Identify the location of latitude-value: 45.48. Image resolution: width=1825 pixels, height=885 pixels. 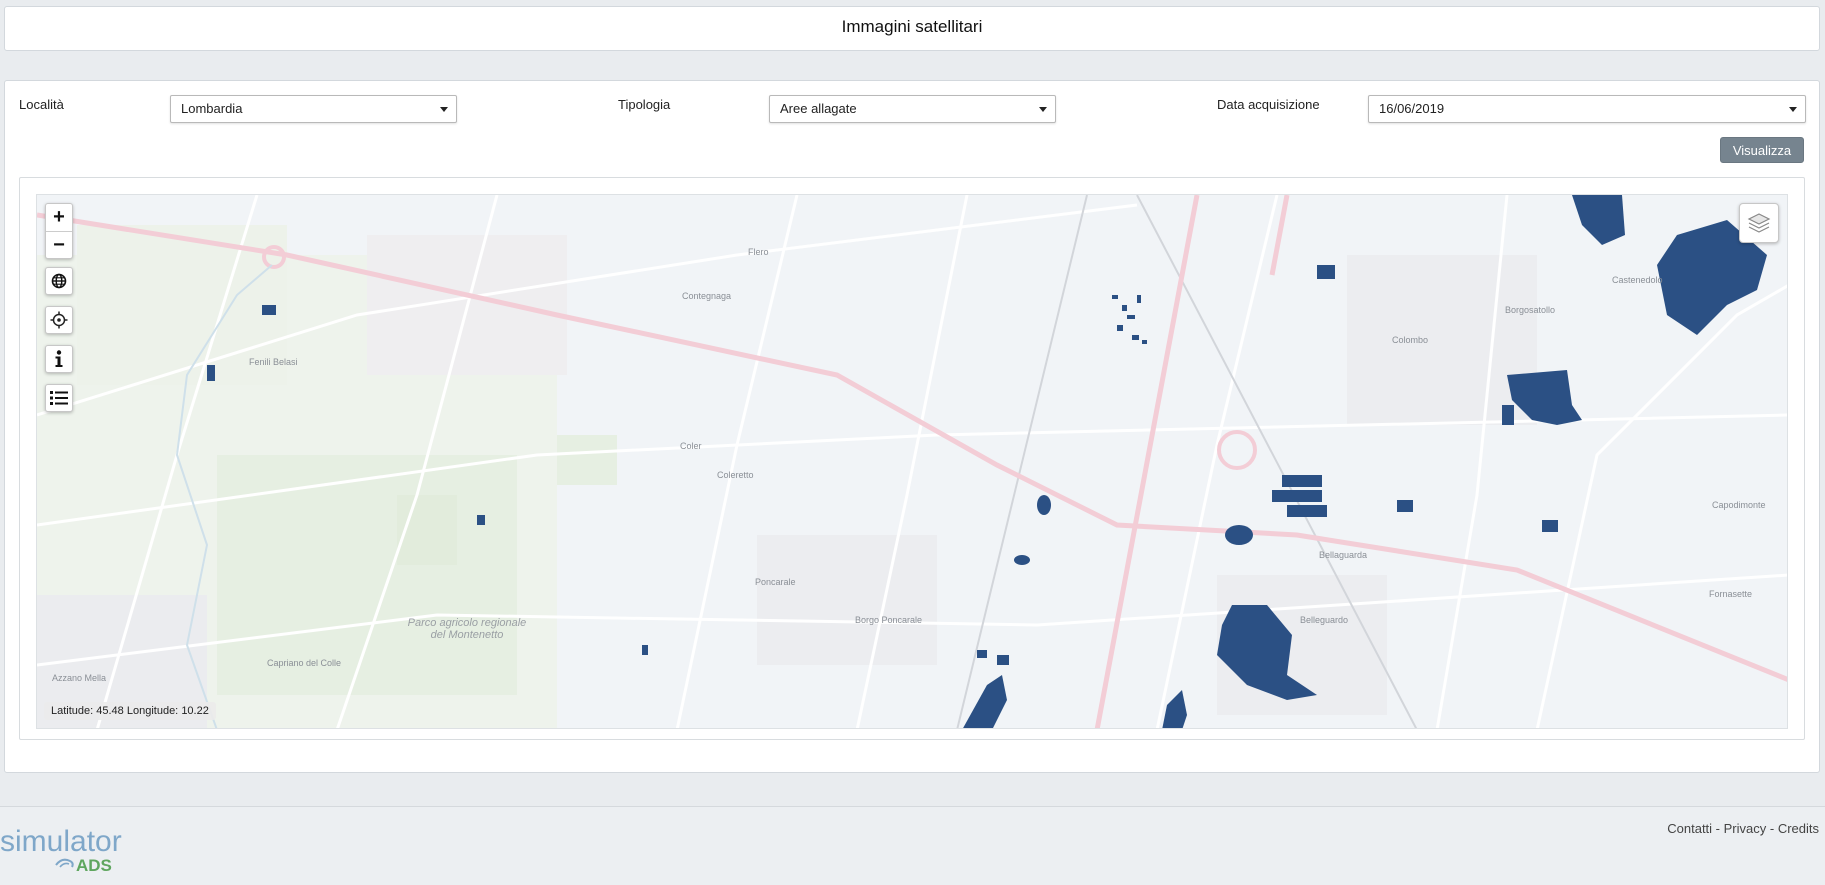
(110, 711).